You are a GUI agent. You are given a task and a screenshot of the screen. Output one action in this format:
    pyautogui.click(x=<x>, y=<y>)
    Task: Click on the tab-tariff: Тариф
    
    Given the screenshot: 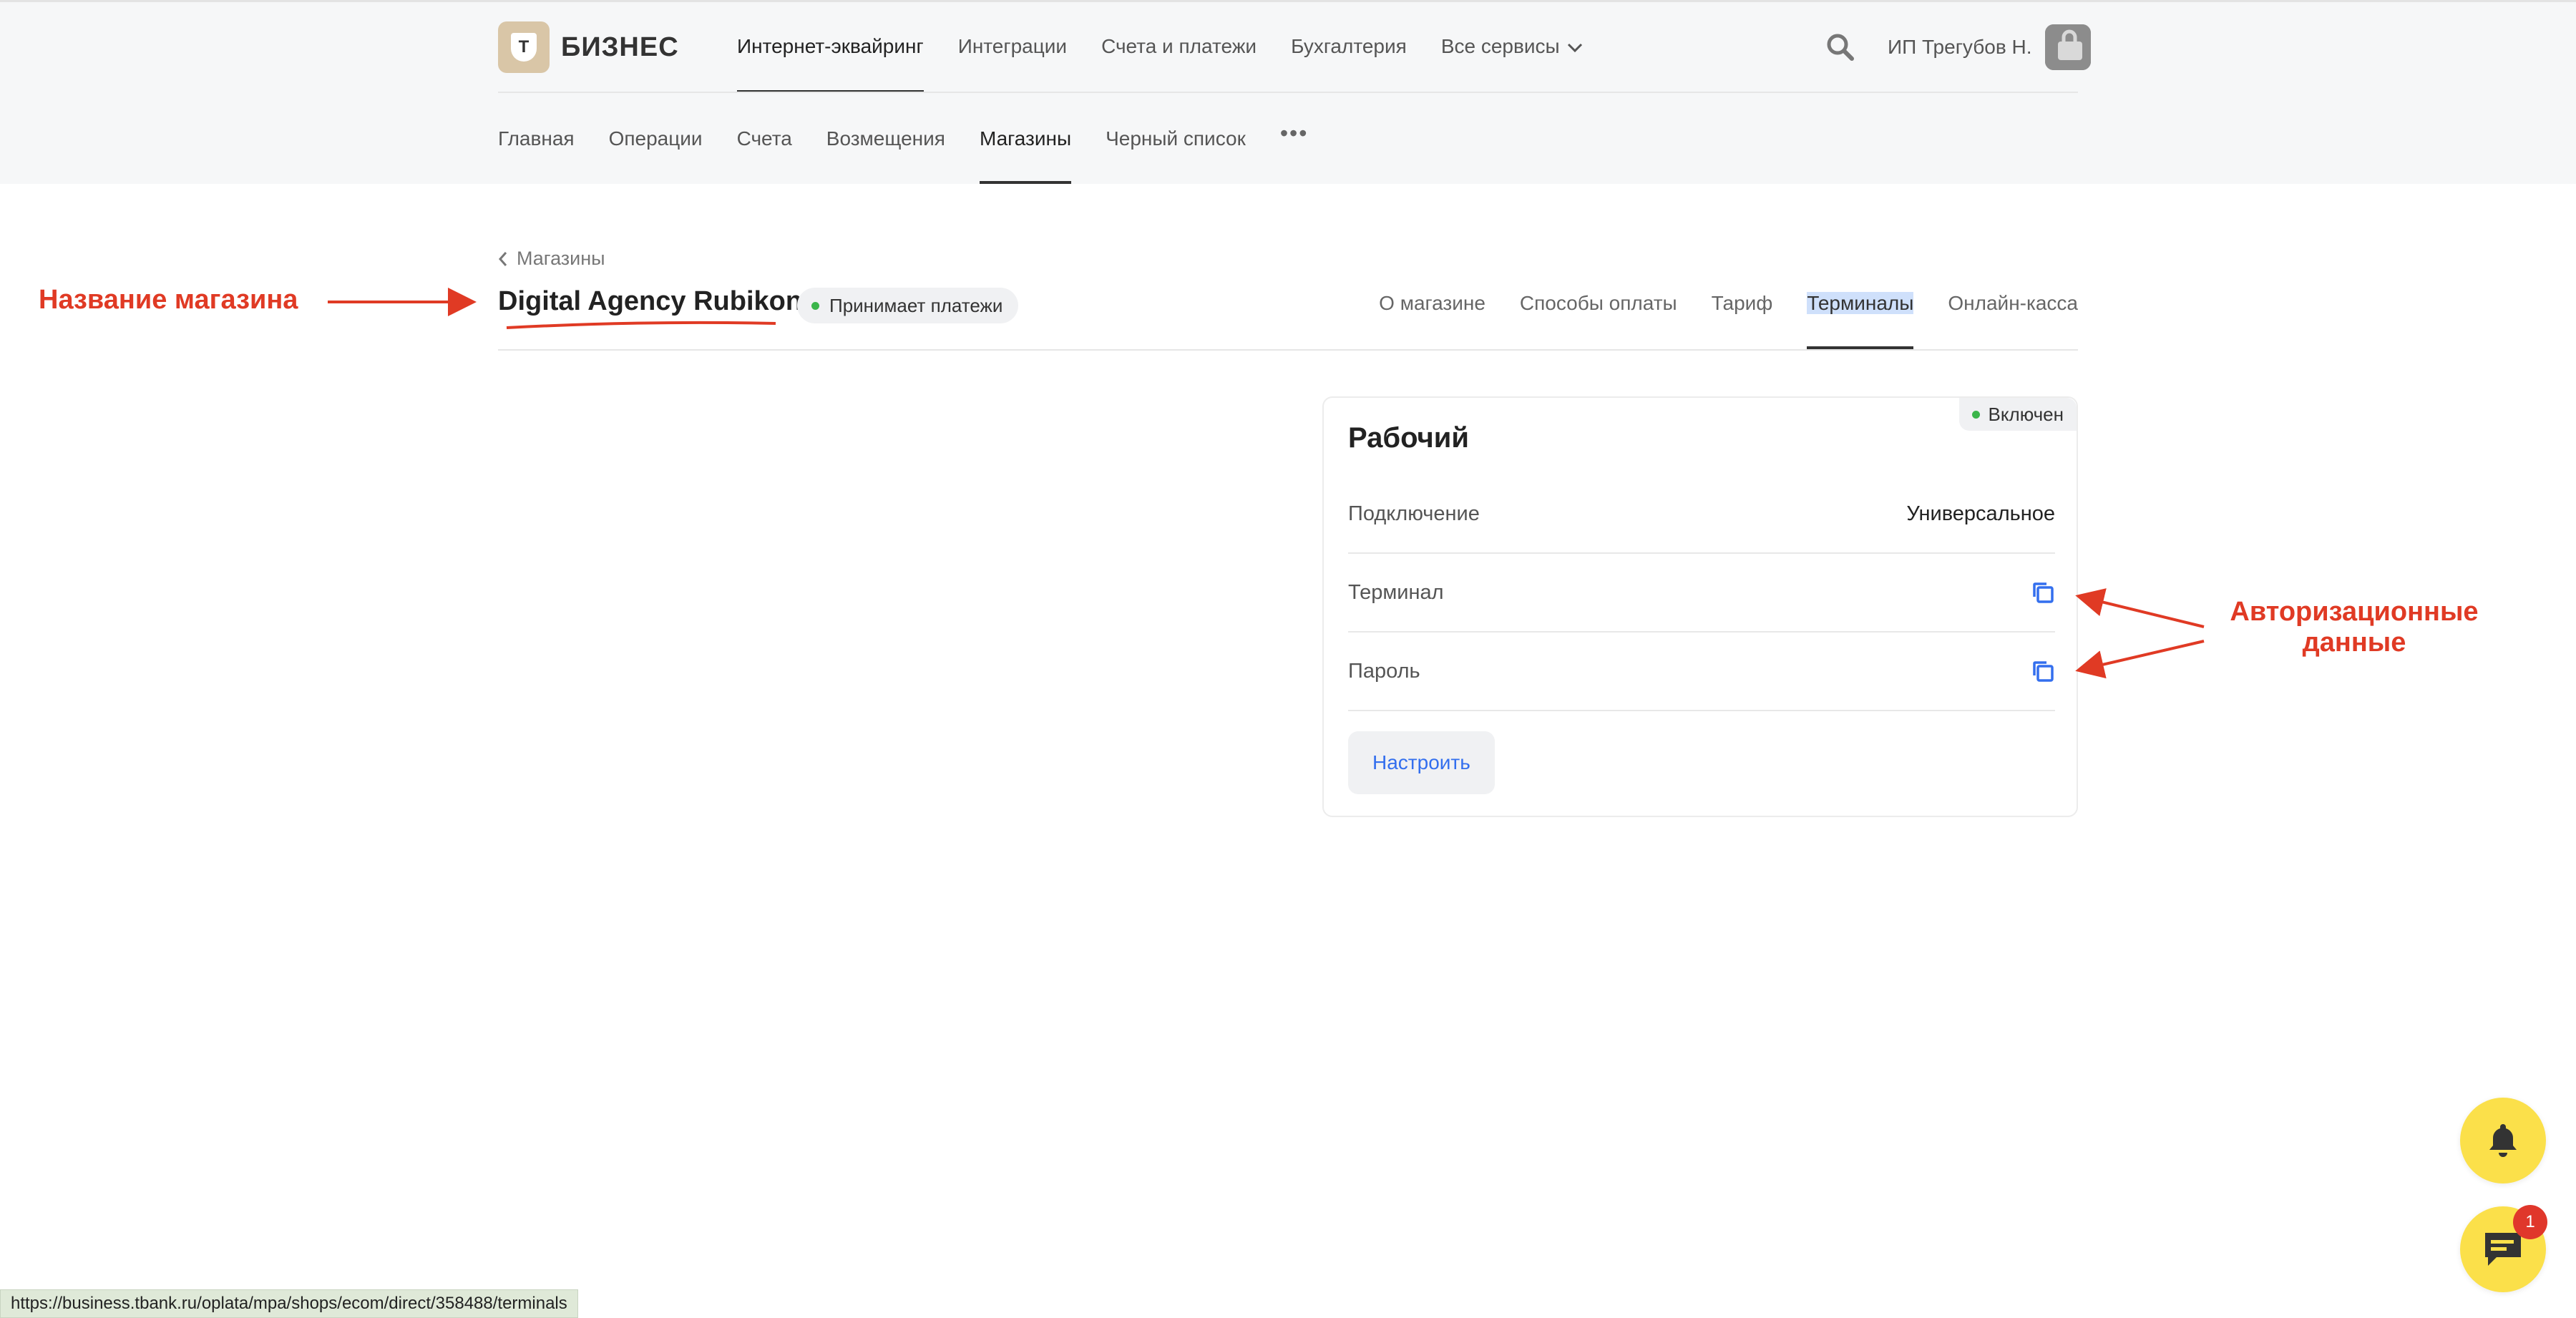 What is the action you would take?
    pyautogui.click(x=1742, y=316)
    